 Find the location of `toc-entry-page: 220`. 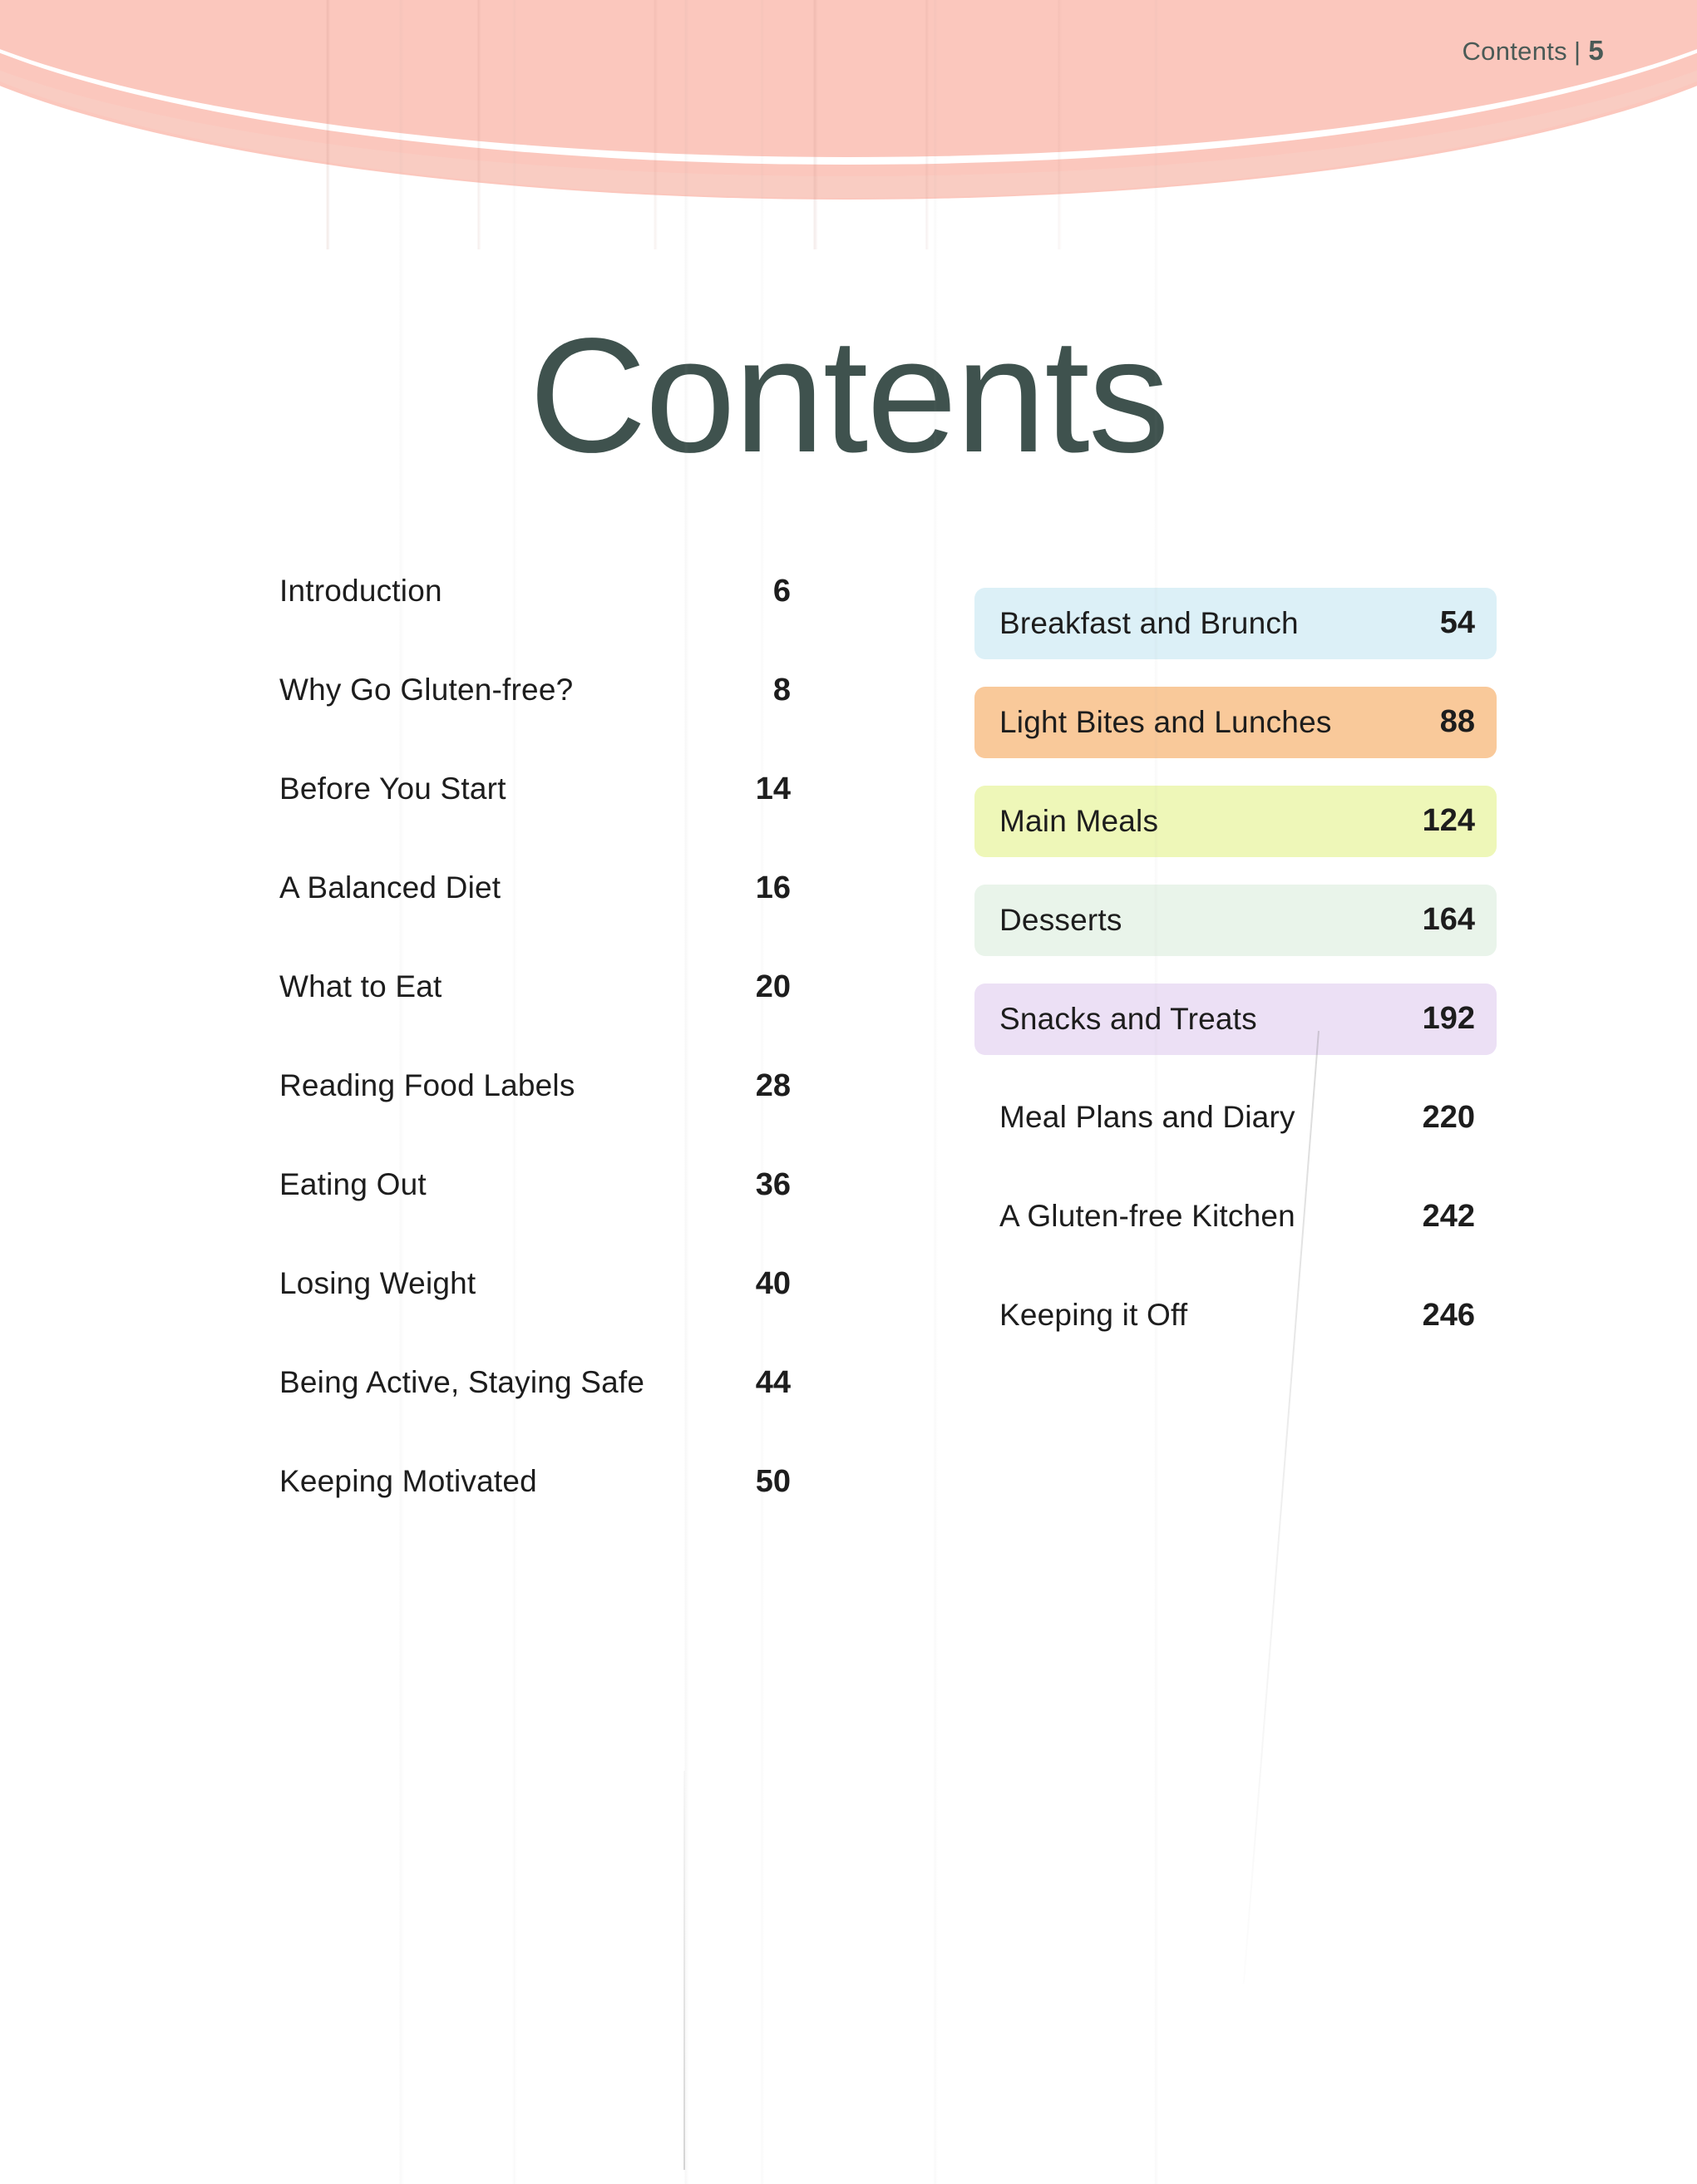

toc-entry-page: 220 is located at coordinates (1448, 1117).